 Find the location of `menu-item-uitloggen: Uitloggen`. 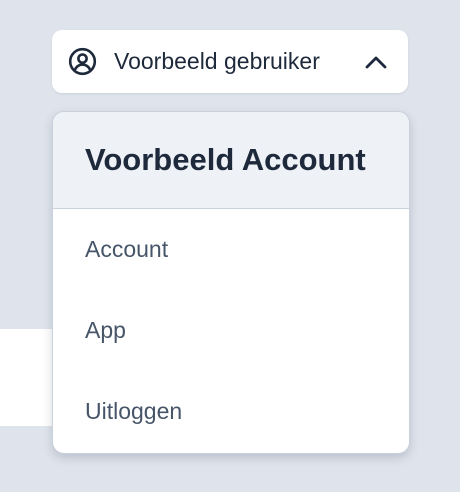

menu-item-uitloggen: Uitloggen is located at coordinates (231, 411).